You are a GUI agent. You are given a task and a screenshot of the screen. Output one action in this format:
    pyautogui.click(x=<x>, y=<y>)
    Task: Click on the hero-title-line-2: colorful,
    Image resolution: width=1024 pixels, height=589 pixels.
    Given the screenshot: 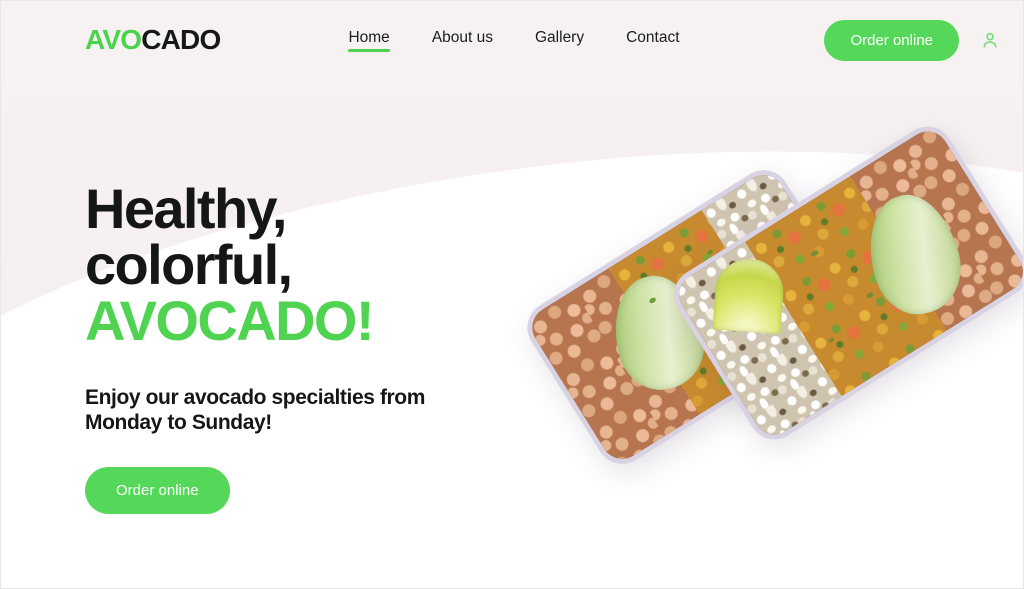 What is the action you would take?
    pyautogui.click(x=189, y=264)
    